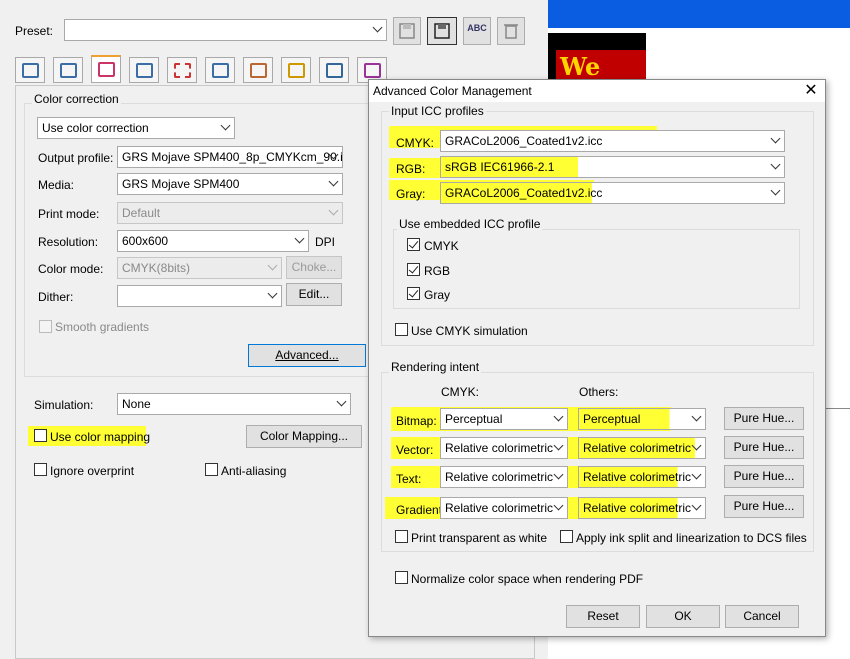 This screenshot has width=850, height=659. What do you see at coordinates (100, 437) in the screenshot?
I see `use-color-mapping-label: Use color mapping` at bounding box center [100, 437].